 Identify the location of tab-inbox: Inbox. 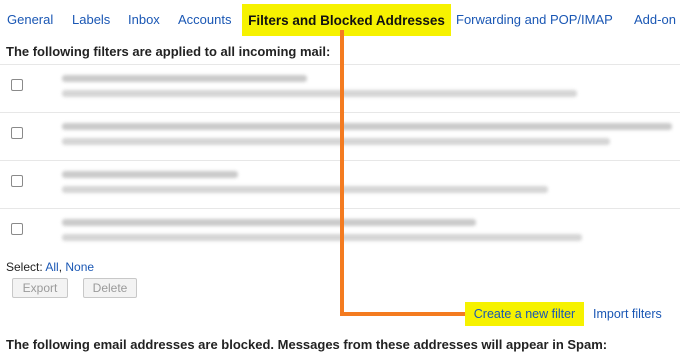
(144, 19).